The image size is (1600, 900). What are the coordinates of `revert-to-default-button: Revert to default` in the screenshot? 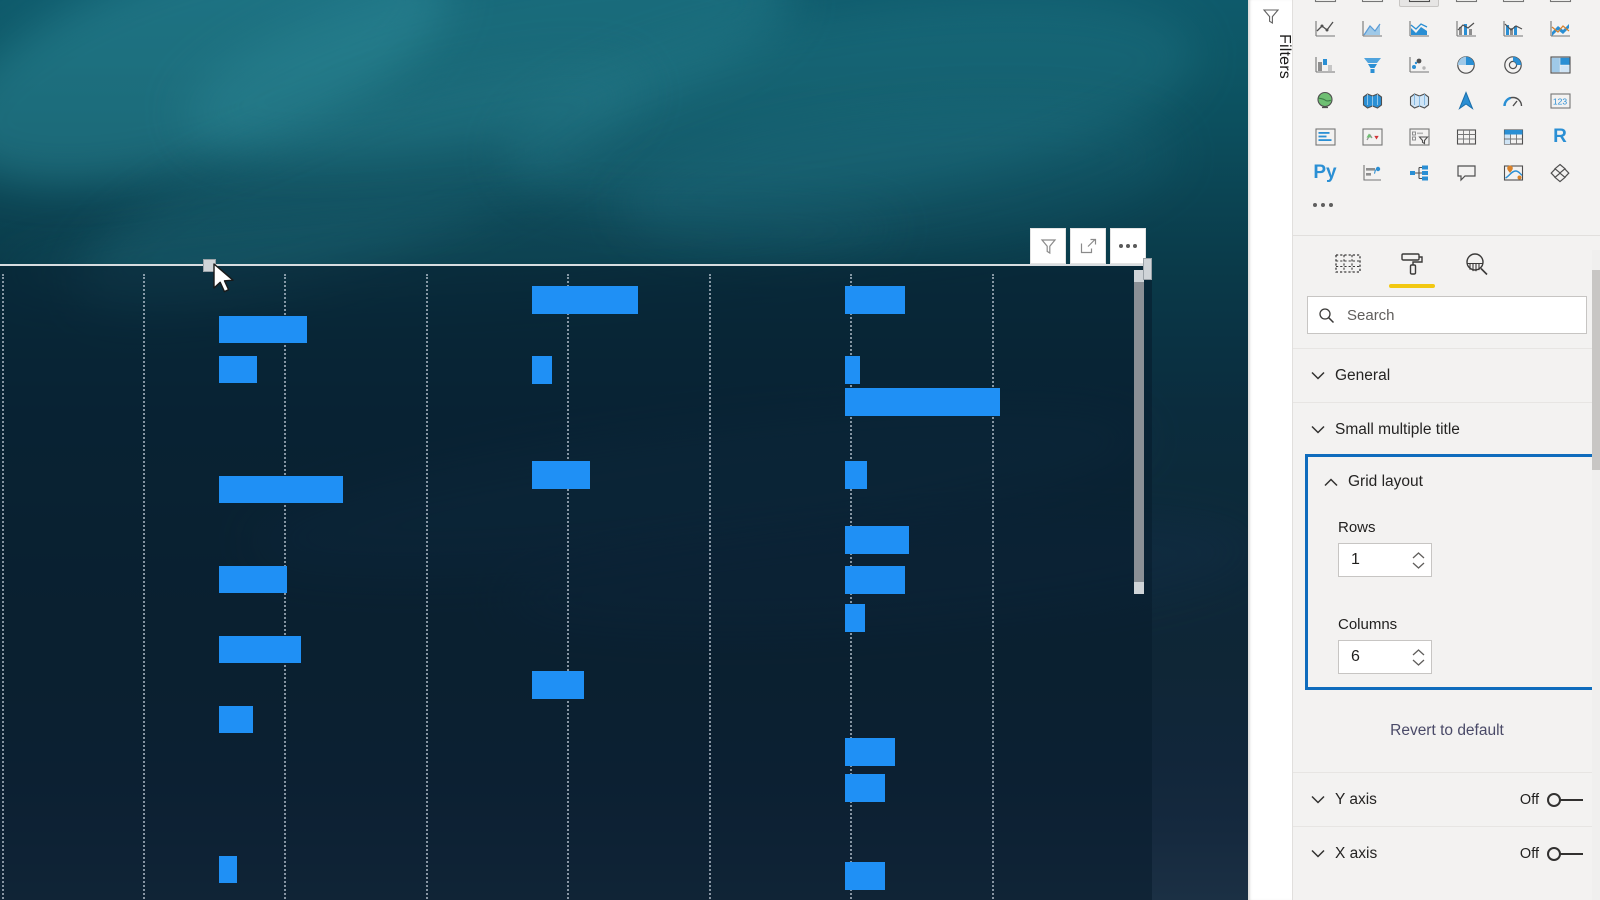 It's located at (1446, 731).